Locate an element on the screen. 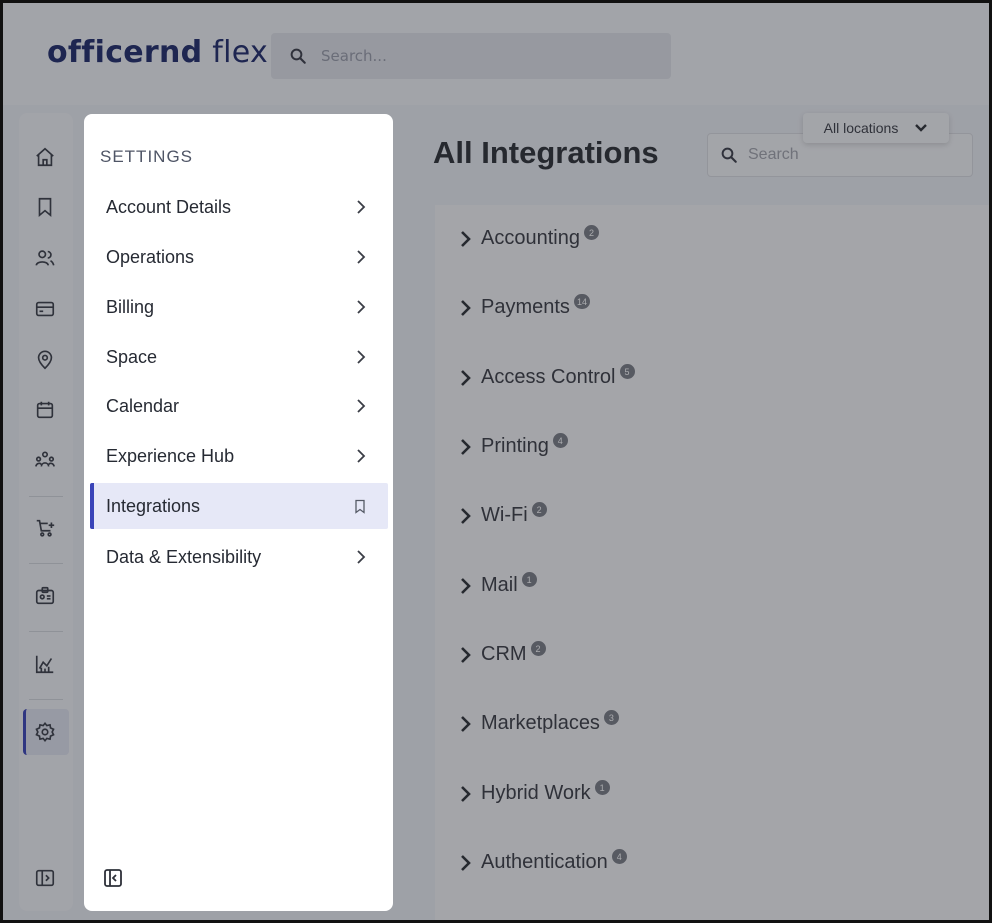 The height and width of the screenshot is (923, 992). settings-title: SETTINGS is located at coordinates (147, 156).